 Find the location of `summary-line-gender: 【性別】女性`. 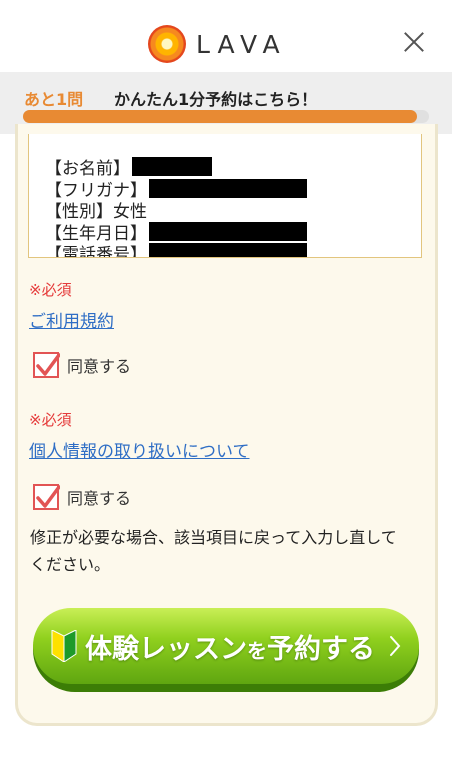

summary-line-gender: 【性別】女性 is located at coordinates (233, 210).